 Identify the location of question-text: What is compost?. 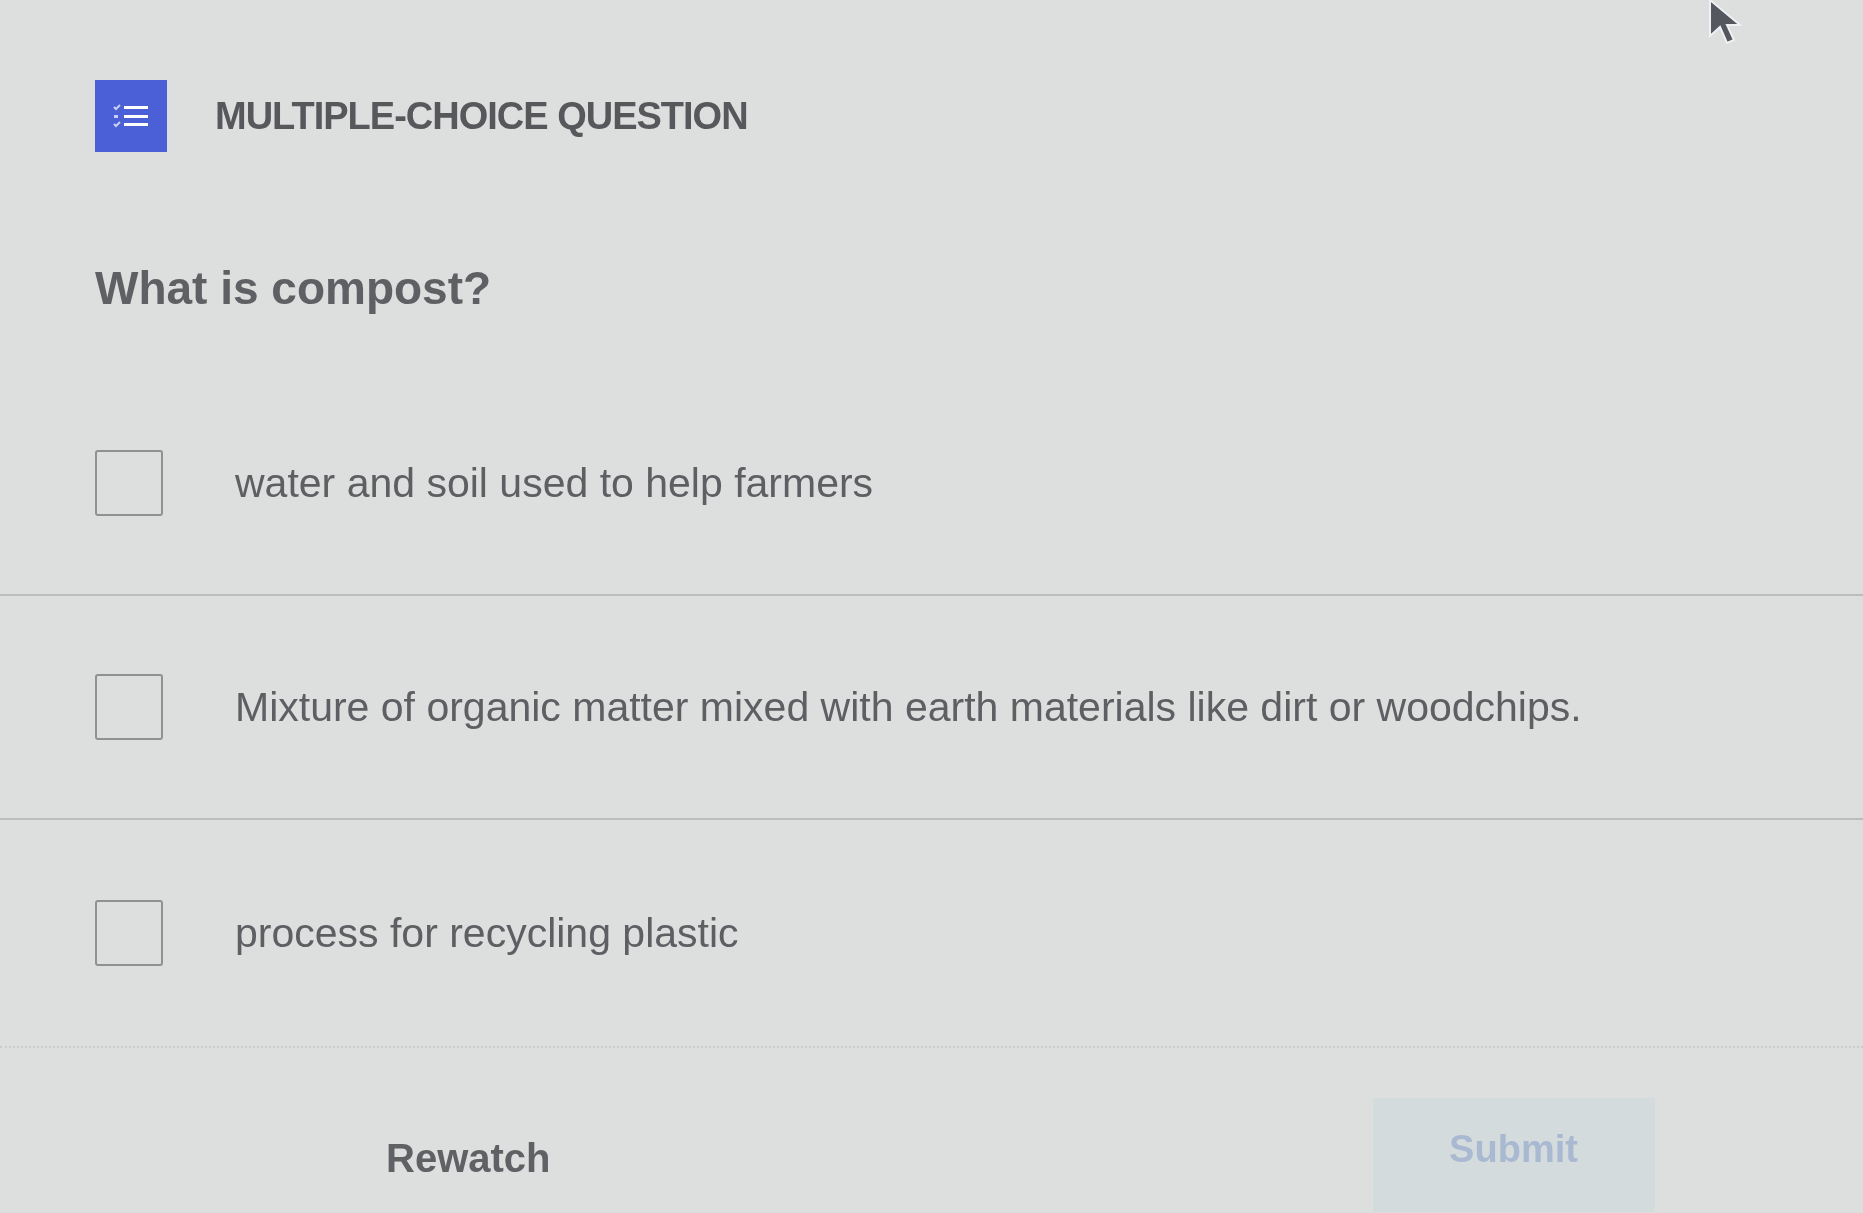
(293, 288).